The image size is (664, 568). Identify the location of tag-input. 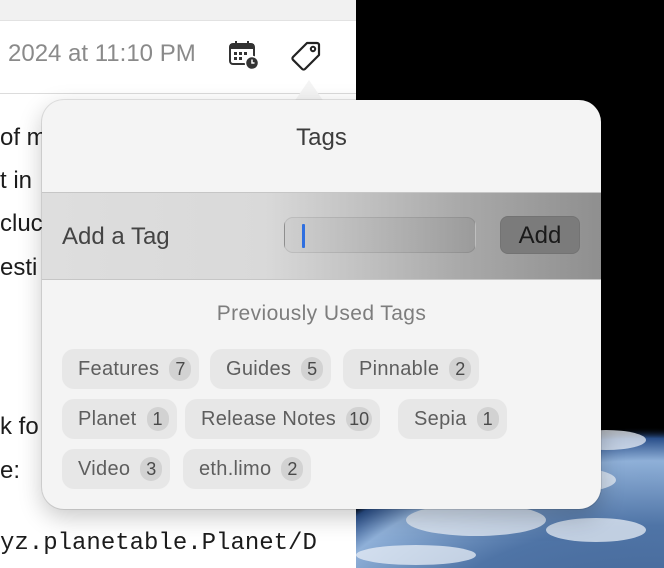
(380, 235).